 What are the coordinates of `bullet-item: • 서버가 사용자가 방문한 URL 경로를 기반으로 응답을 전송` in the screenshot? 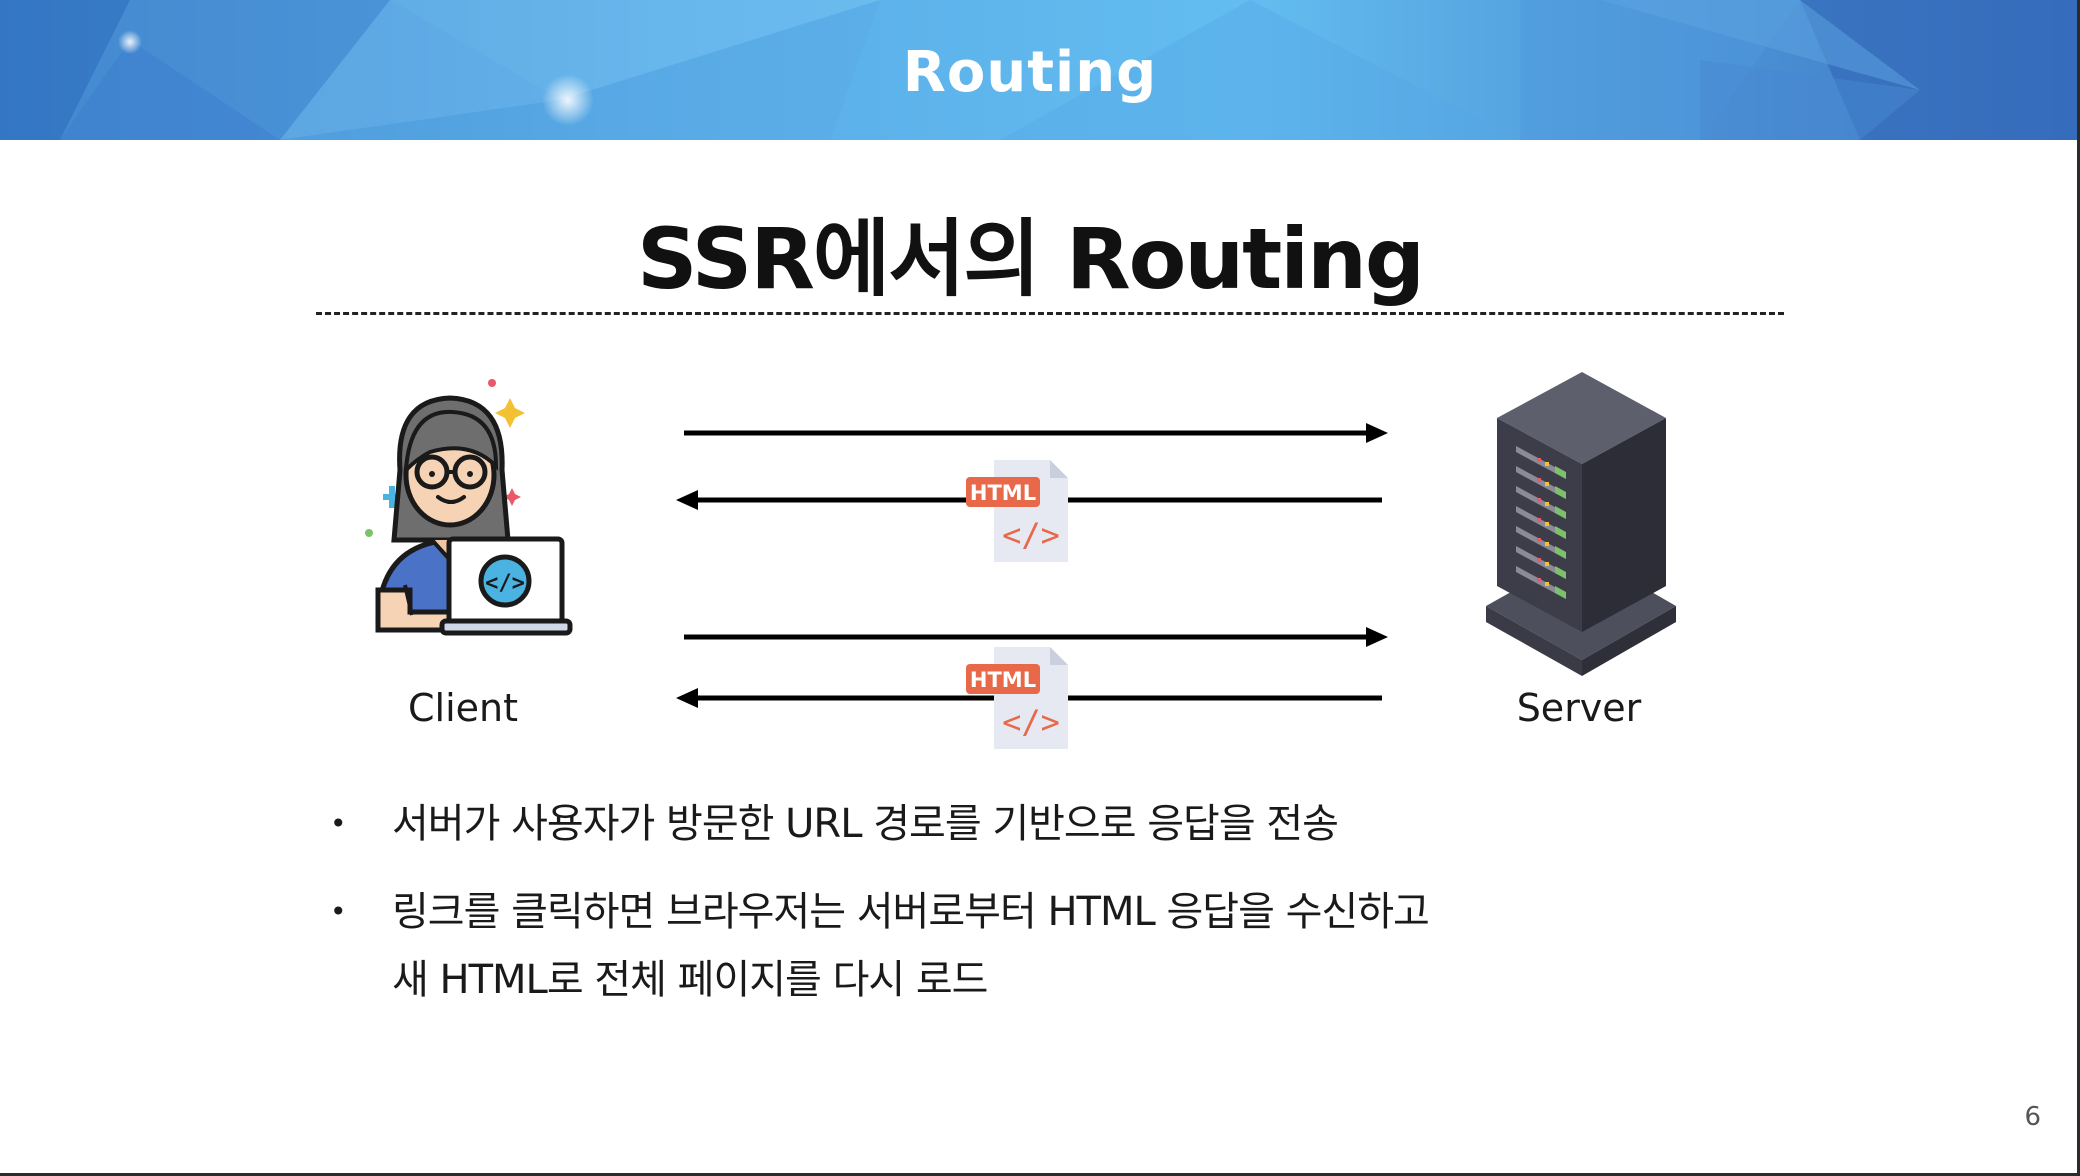 It's located at (1030, 824).